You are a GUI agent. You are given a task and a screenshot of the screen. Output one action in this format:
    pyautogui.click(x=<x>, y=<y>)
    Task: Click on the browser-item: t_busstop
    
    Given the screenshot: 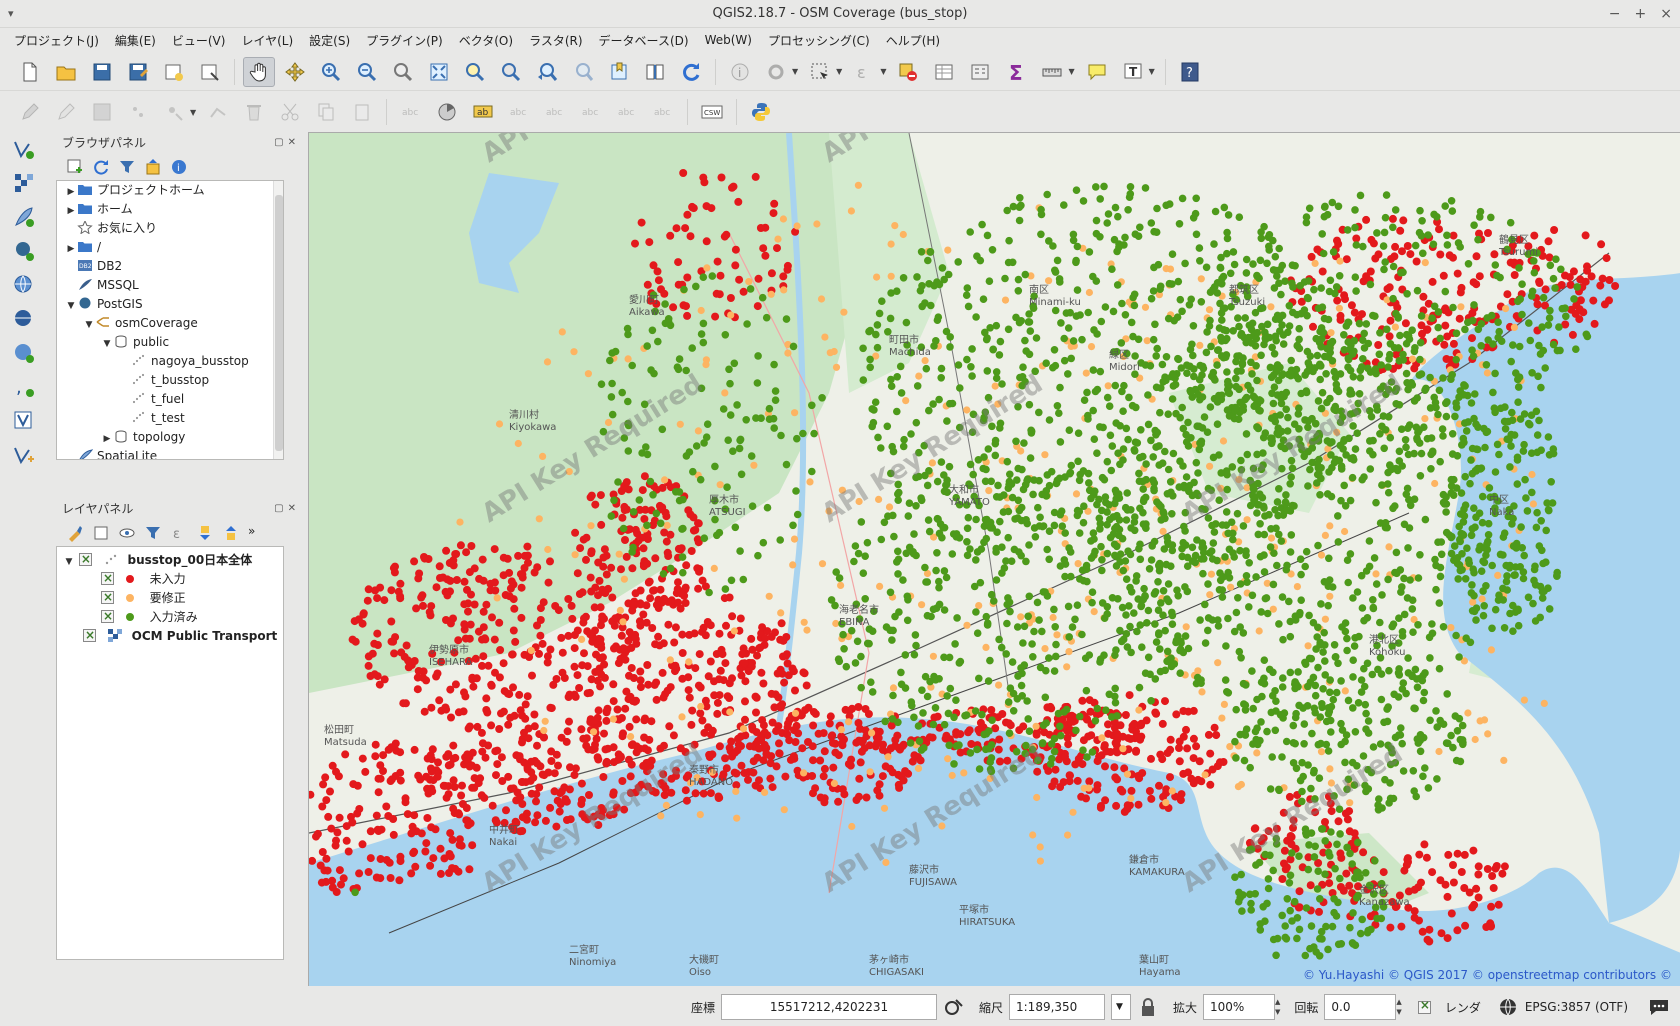 What is the action you would take?
    pyautogui.click(x=170, y=380)
    